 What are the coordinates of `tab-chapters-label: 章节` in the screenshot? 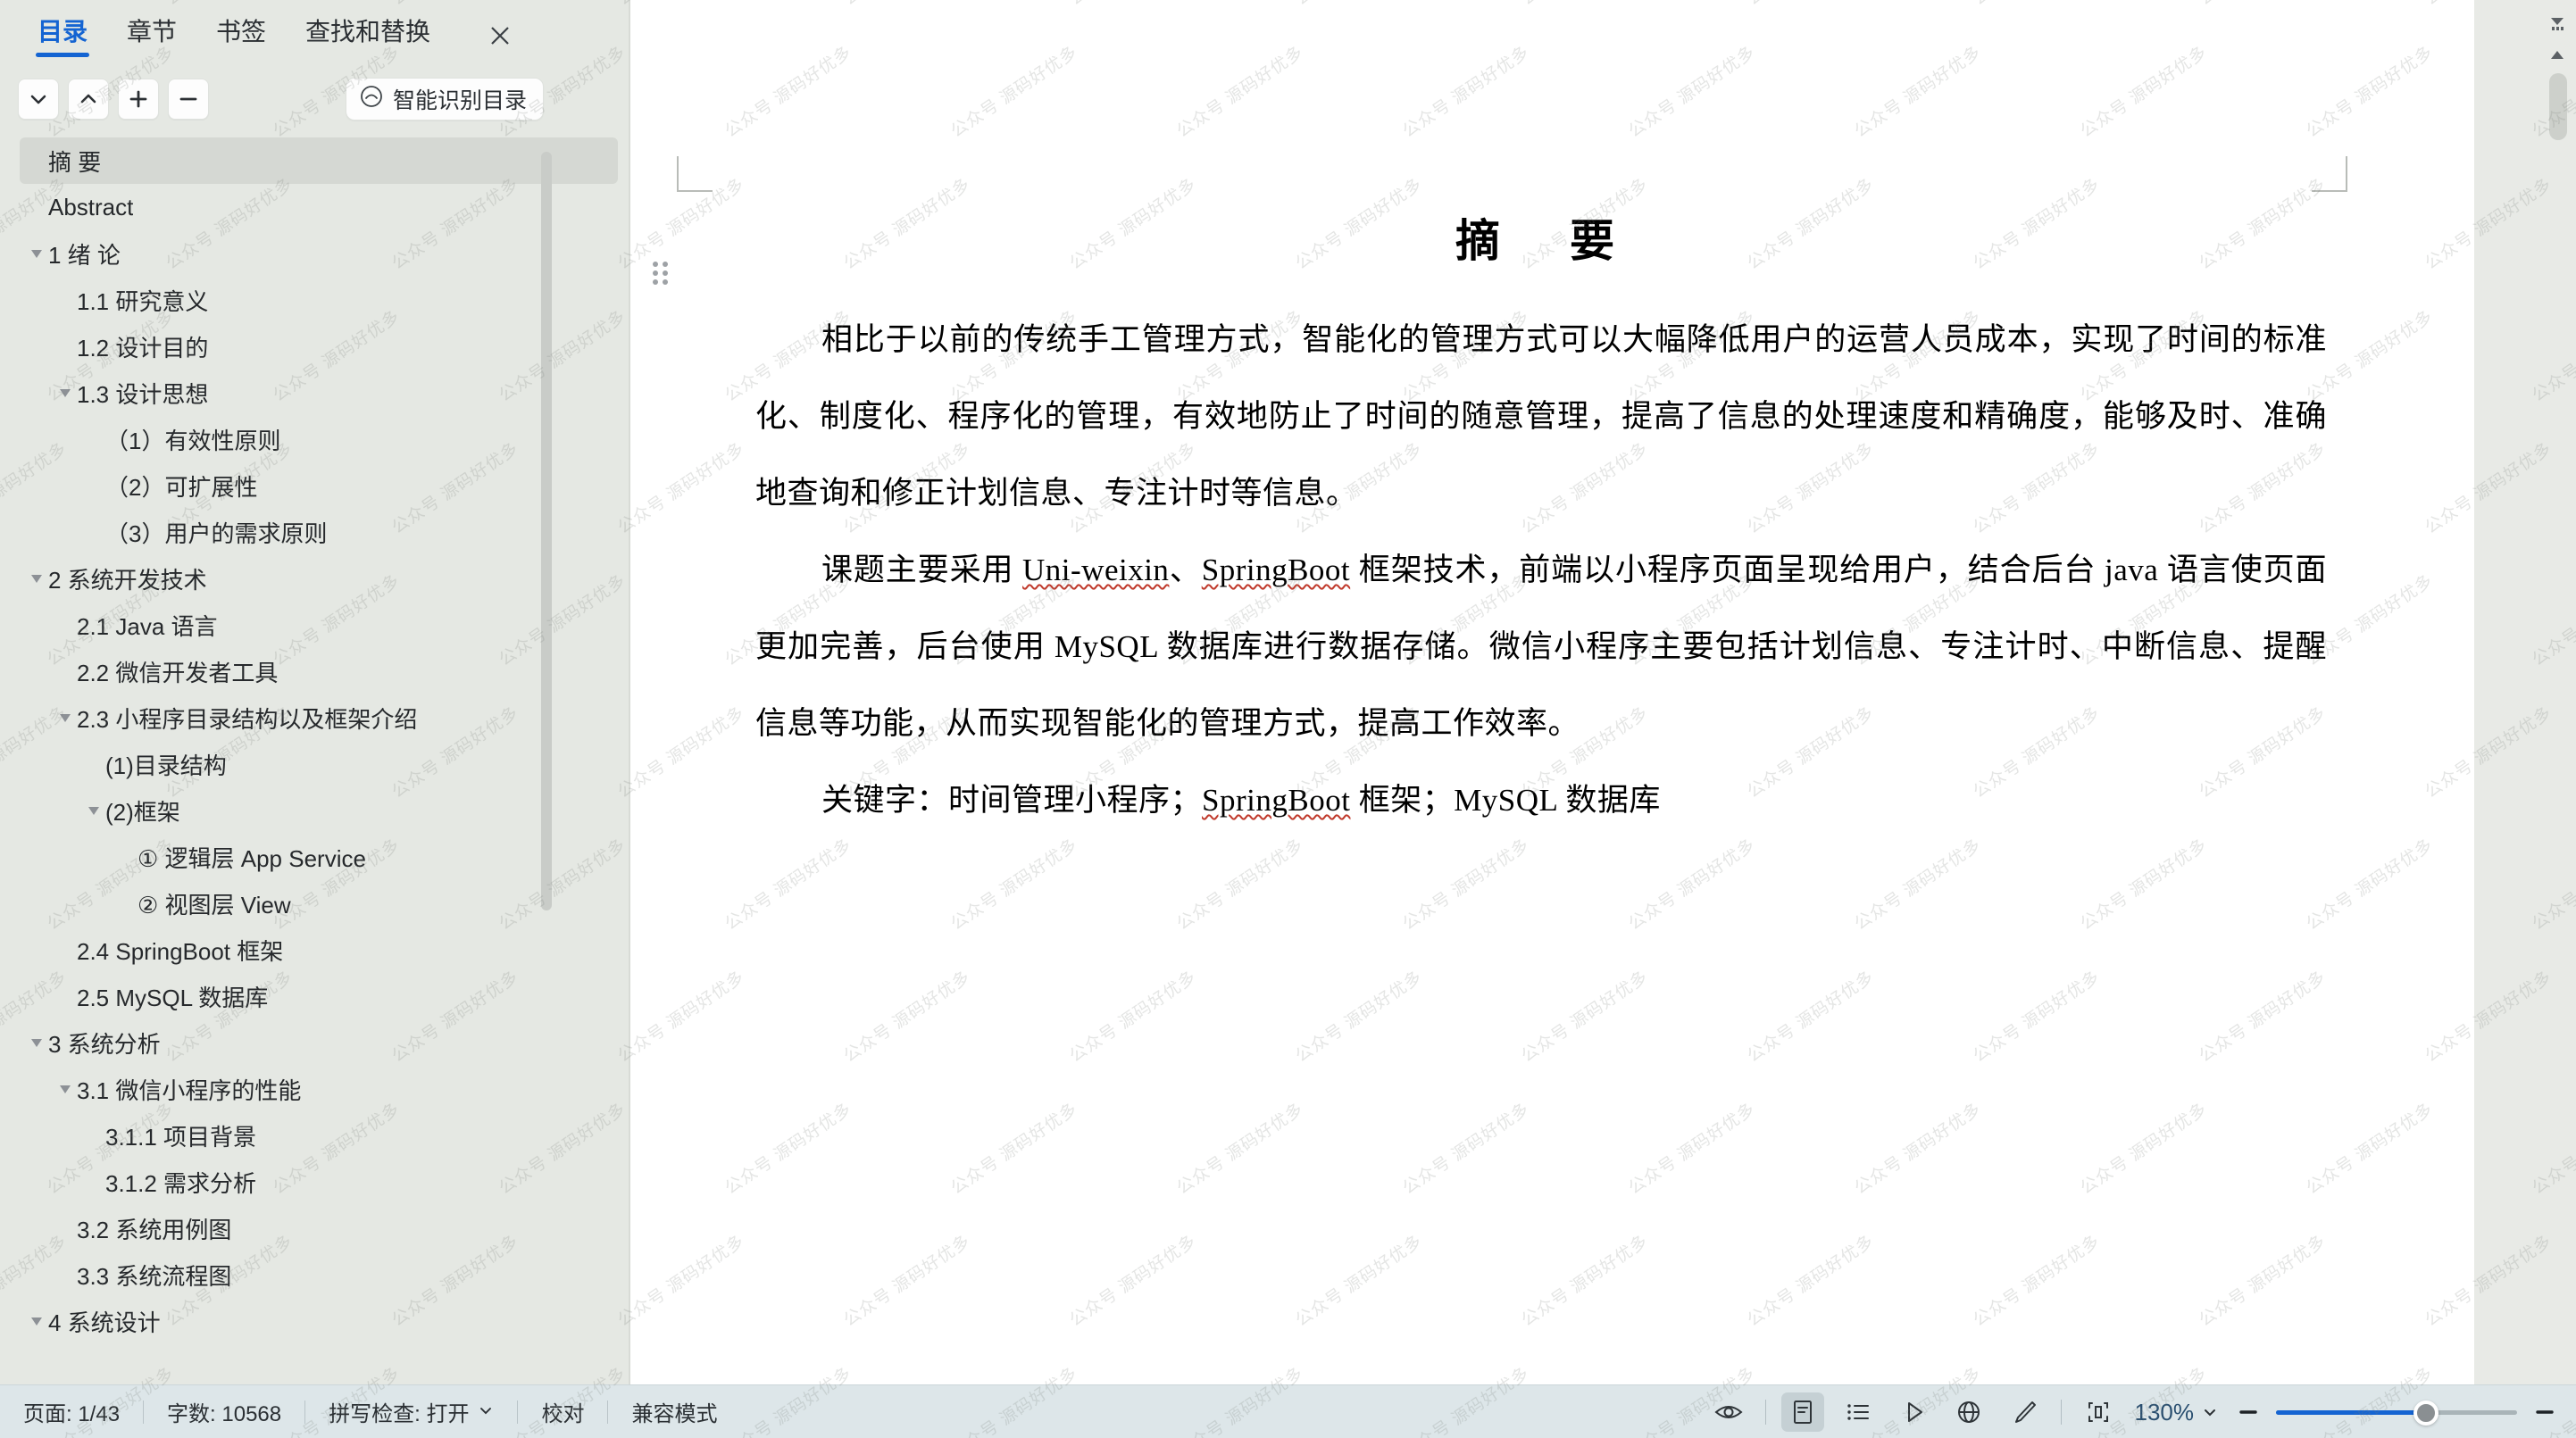 It's located at (152, 32).